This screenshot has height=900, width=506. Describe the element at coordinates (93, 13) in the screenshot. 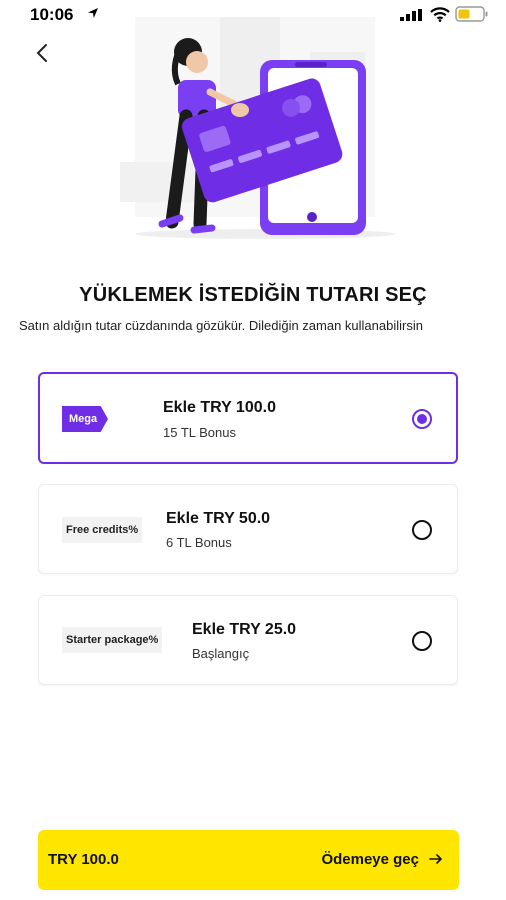

I see `location-arrow-icon` at that location.